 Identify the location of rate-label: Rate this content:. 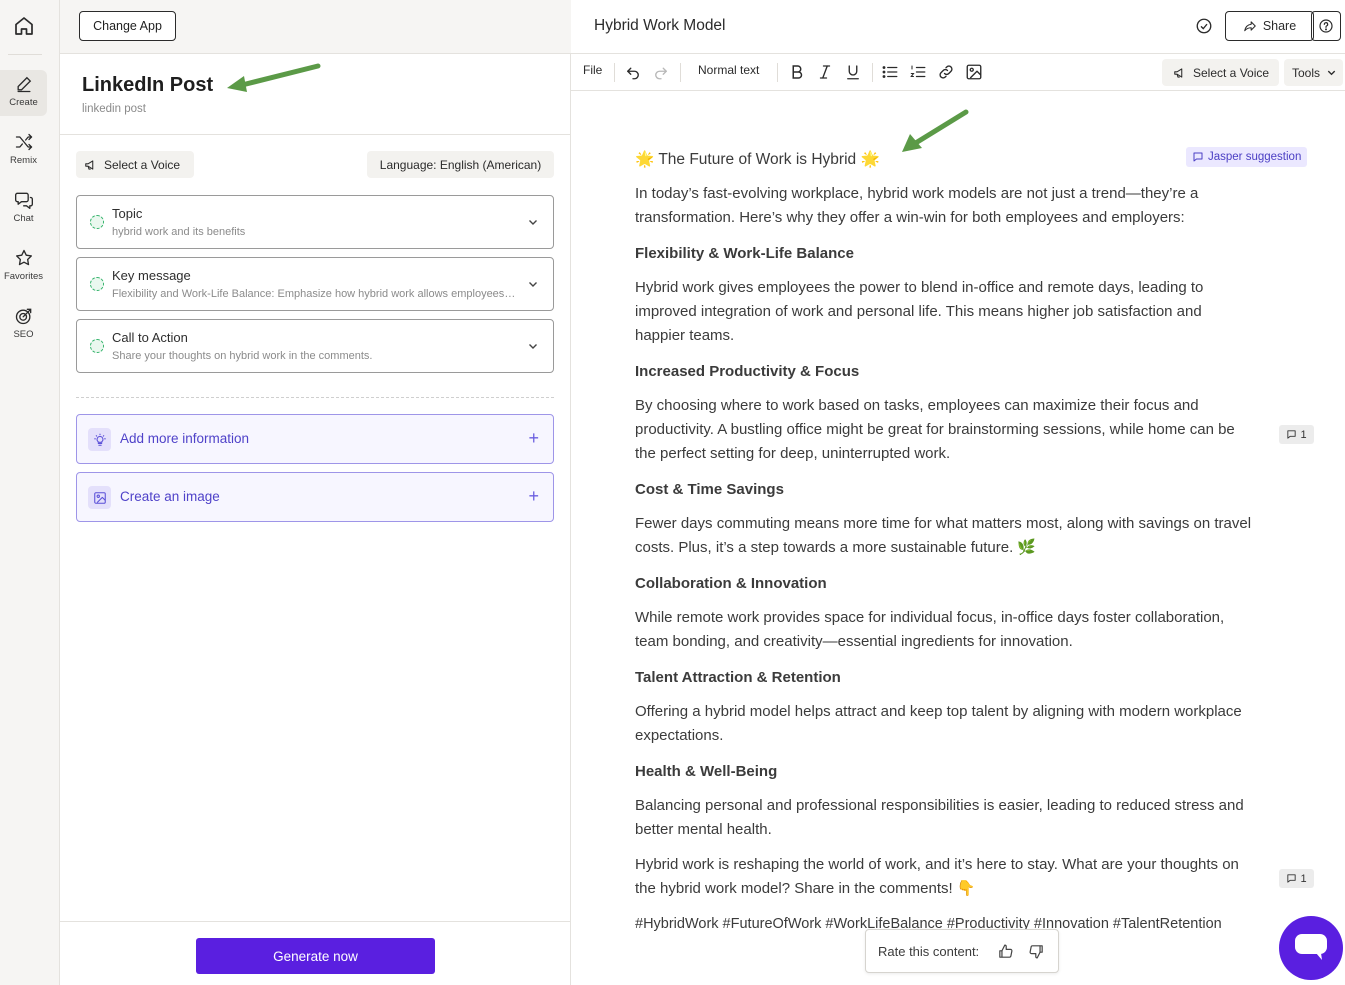
(929, 951).